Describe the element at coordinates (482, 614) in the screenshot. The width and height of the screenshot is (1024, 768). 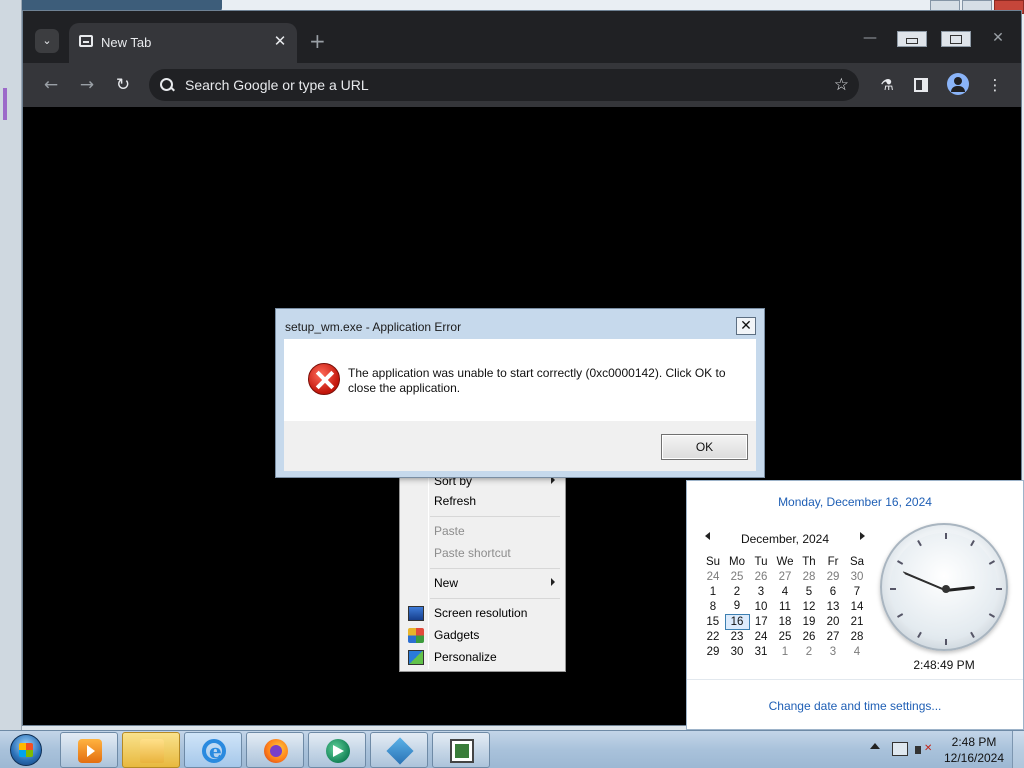
I see `context-item-screen-resolution: Screen resolution` at that location.